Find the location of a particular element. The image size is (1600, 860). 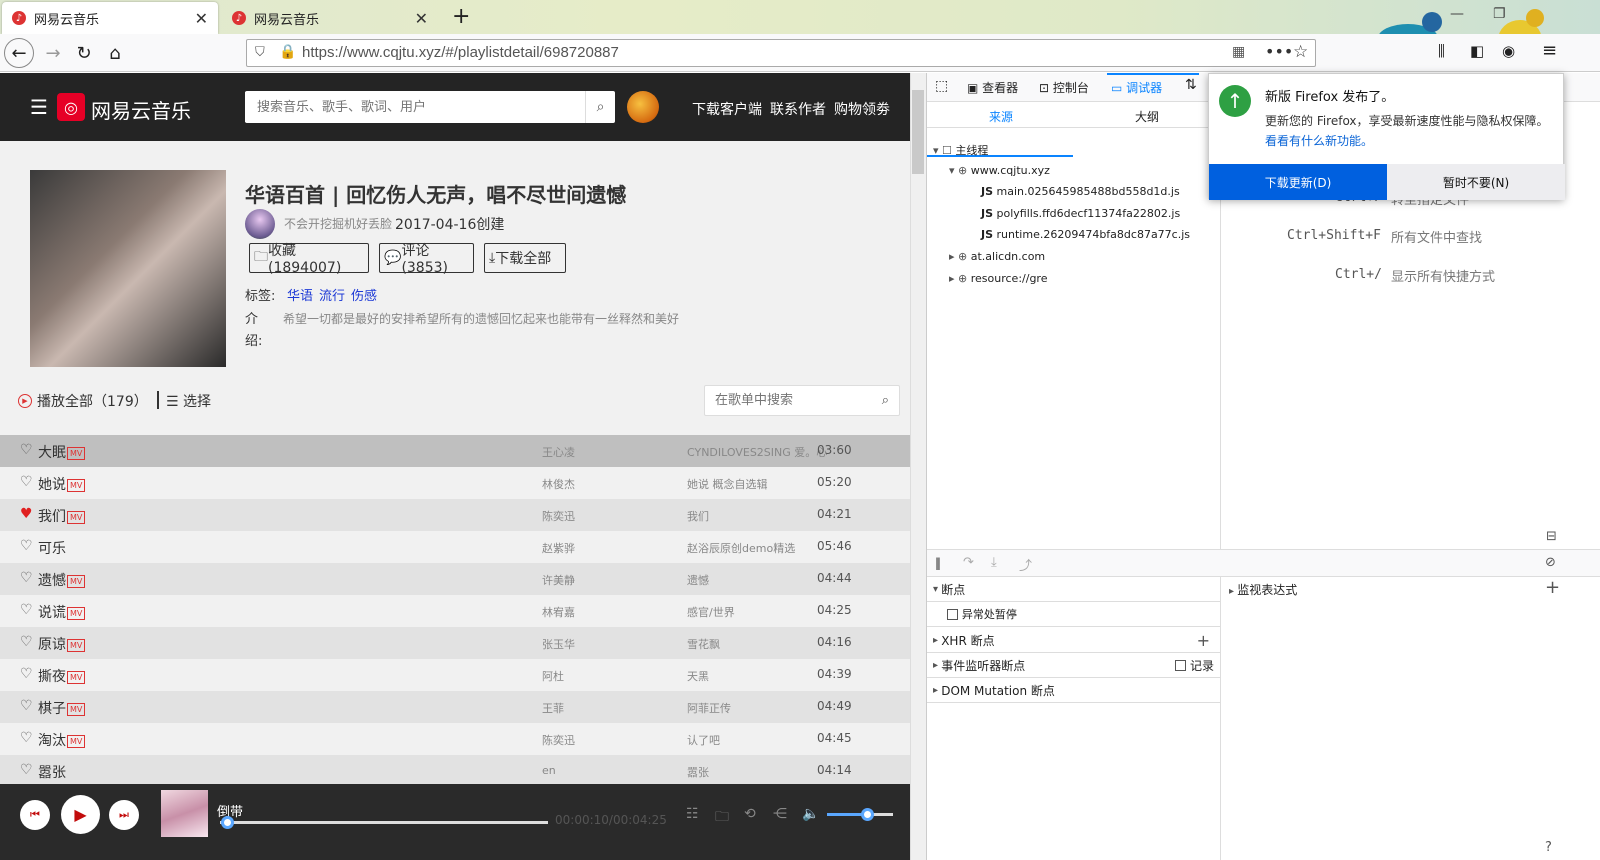

checkbox is located at coordinates (952, 614).